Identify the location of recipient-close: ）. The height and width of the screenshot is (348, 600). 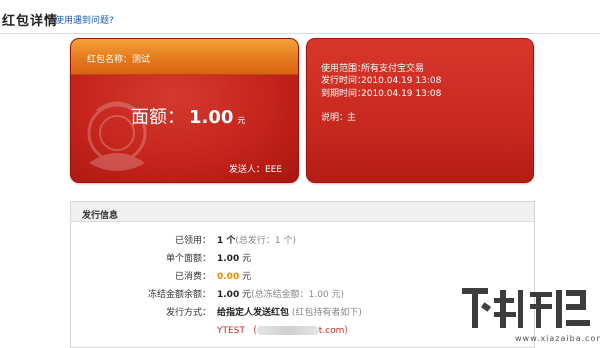
(349, 331).